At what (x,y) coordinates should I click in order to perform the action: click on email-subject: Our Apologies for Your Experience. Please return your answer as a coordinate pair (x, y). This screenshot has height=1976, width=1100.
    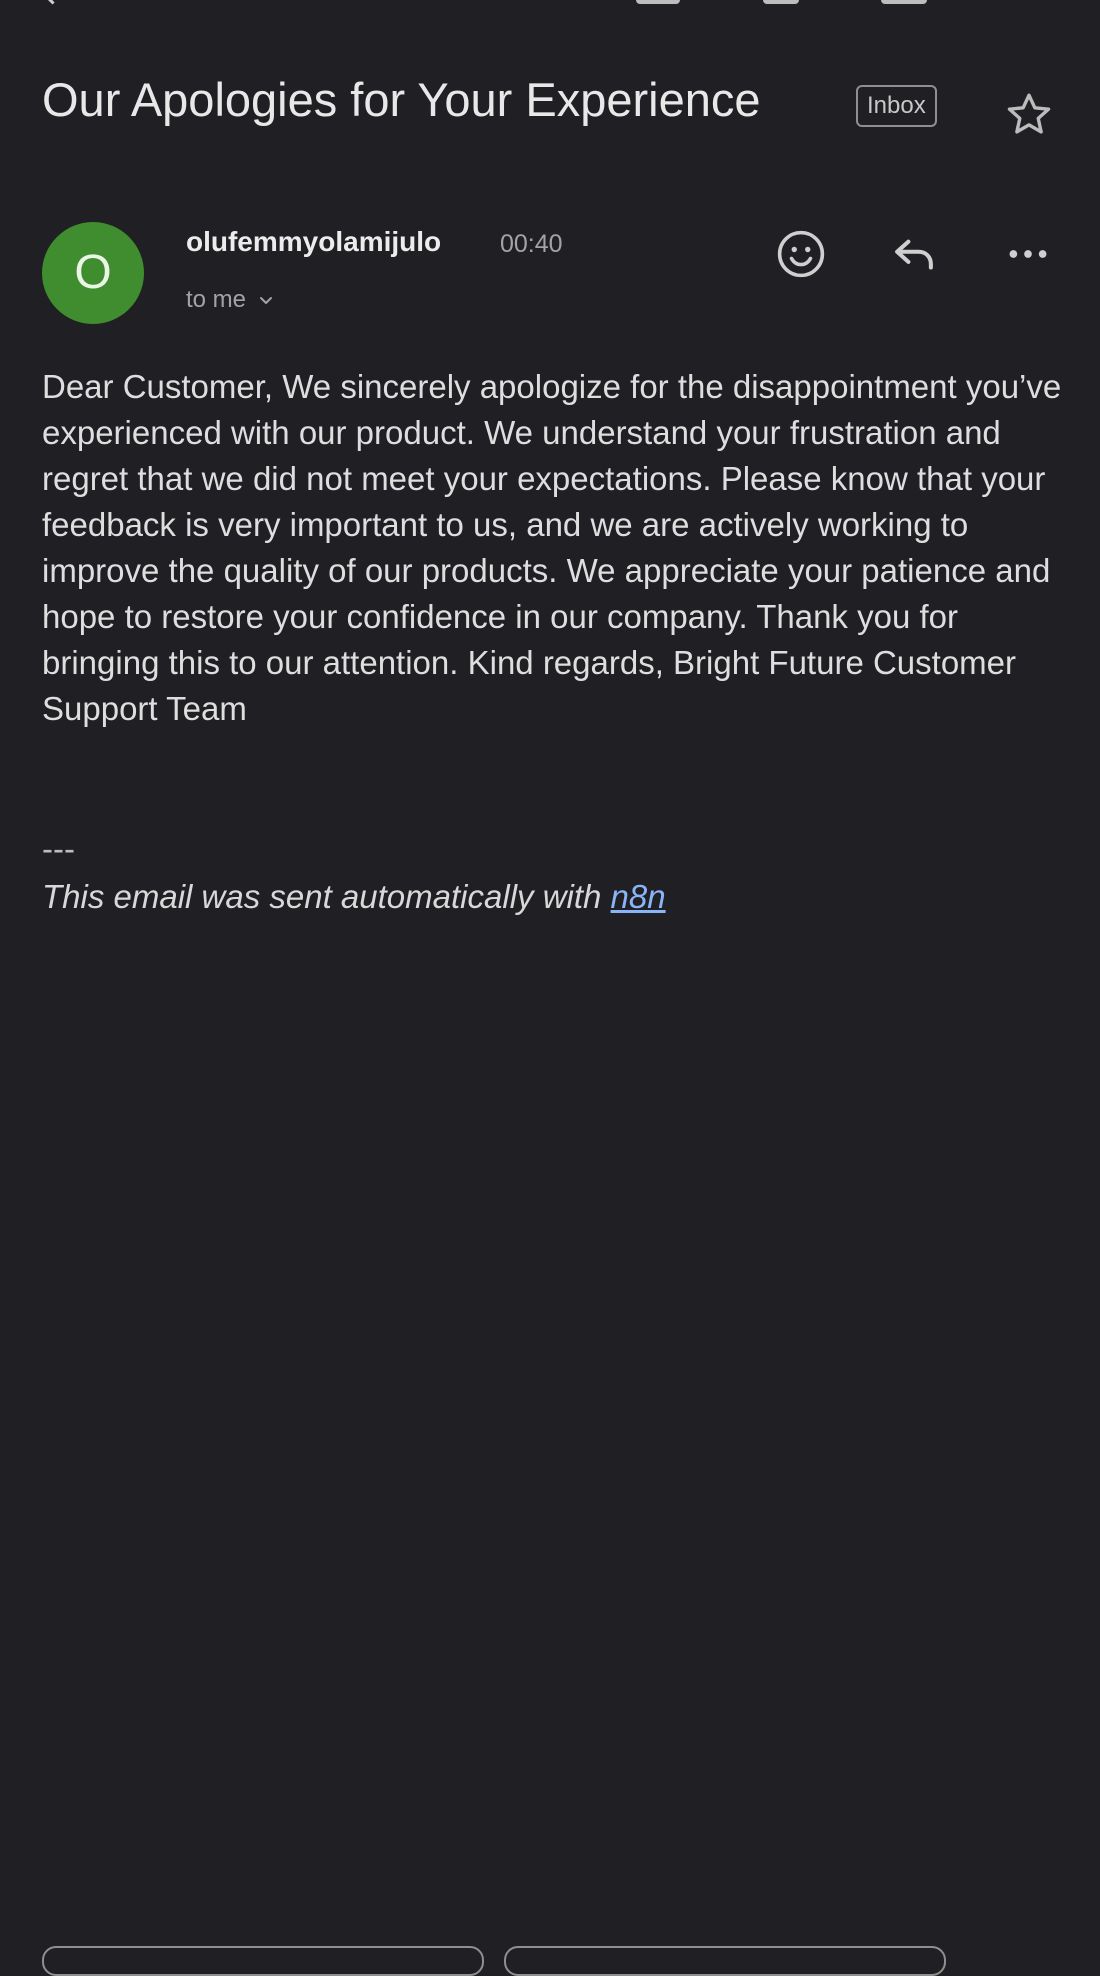
    Looking at the image, I should click on (401, 99).